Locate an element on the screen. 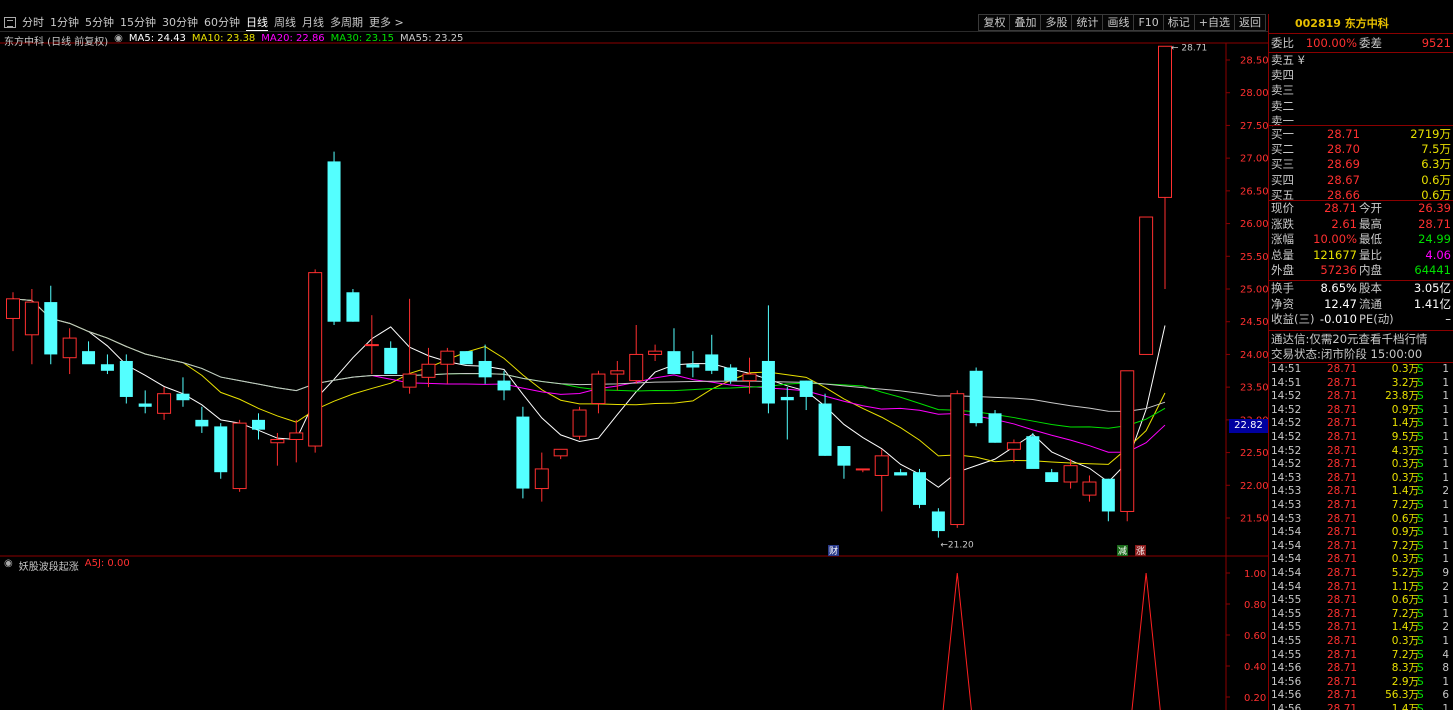  toolbar-button-7: +自选 is located at coordinates (1214, 22).